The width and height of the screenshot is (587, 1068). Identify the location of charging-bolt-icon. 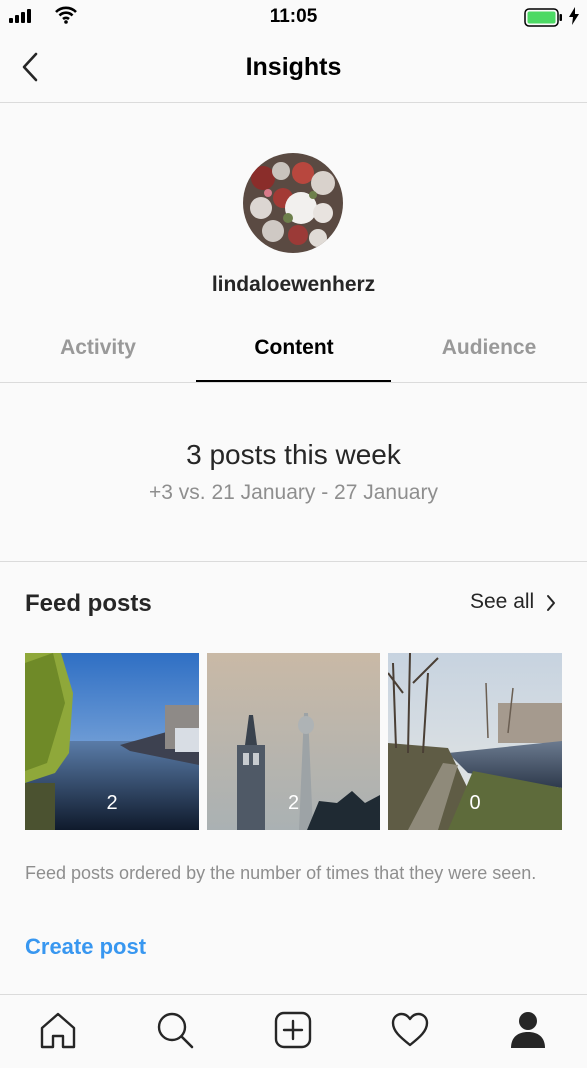
(574, 16).